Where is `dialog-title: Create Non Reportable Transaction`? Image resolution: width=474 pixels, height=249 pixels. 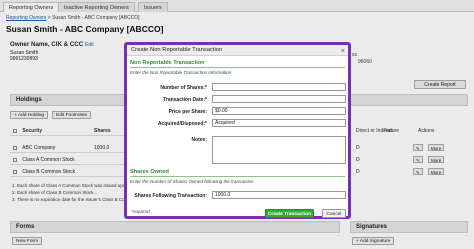
dialog-title: Create Non Reportable Transaction is located at coordinates (177, 50).